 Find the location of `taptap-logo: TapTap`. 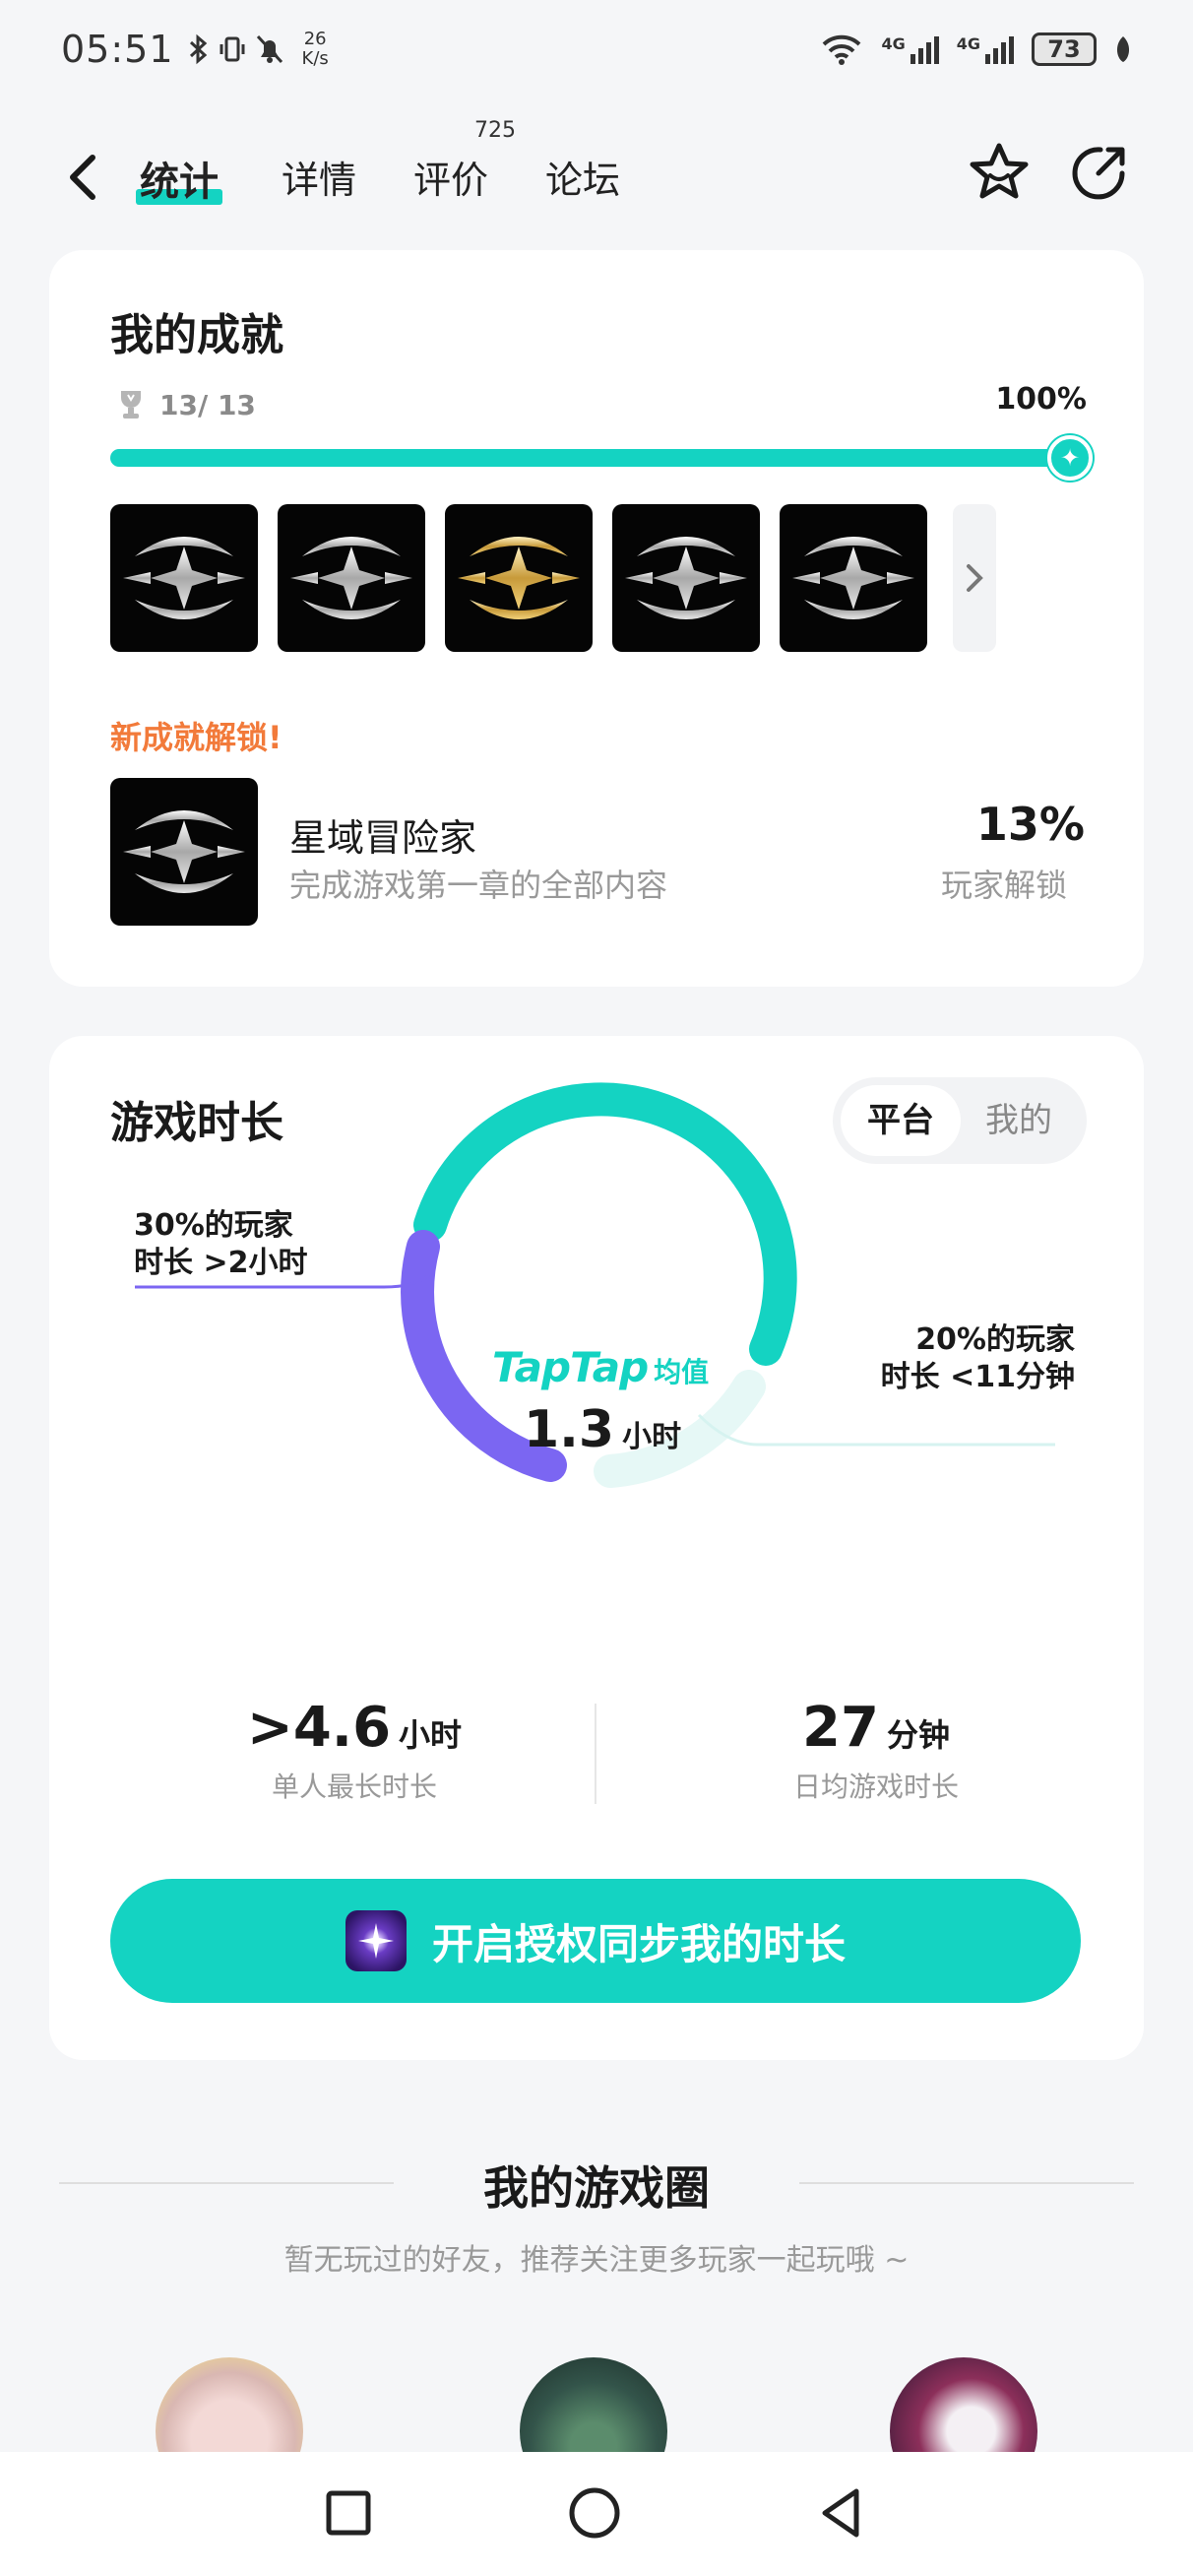

taptap-logo: TapTap is located at coordinates (570, 1367).